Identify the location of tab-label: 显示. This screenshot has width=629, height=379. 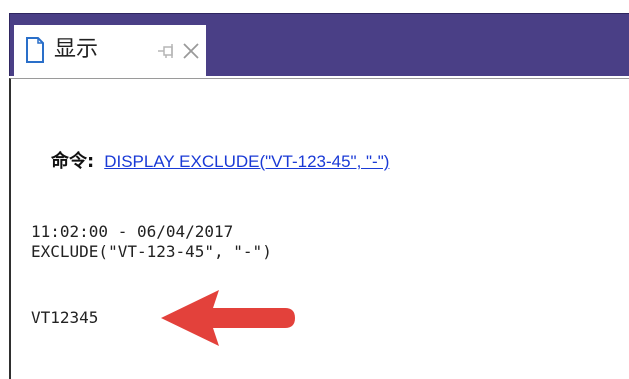
(76, 49).